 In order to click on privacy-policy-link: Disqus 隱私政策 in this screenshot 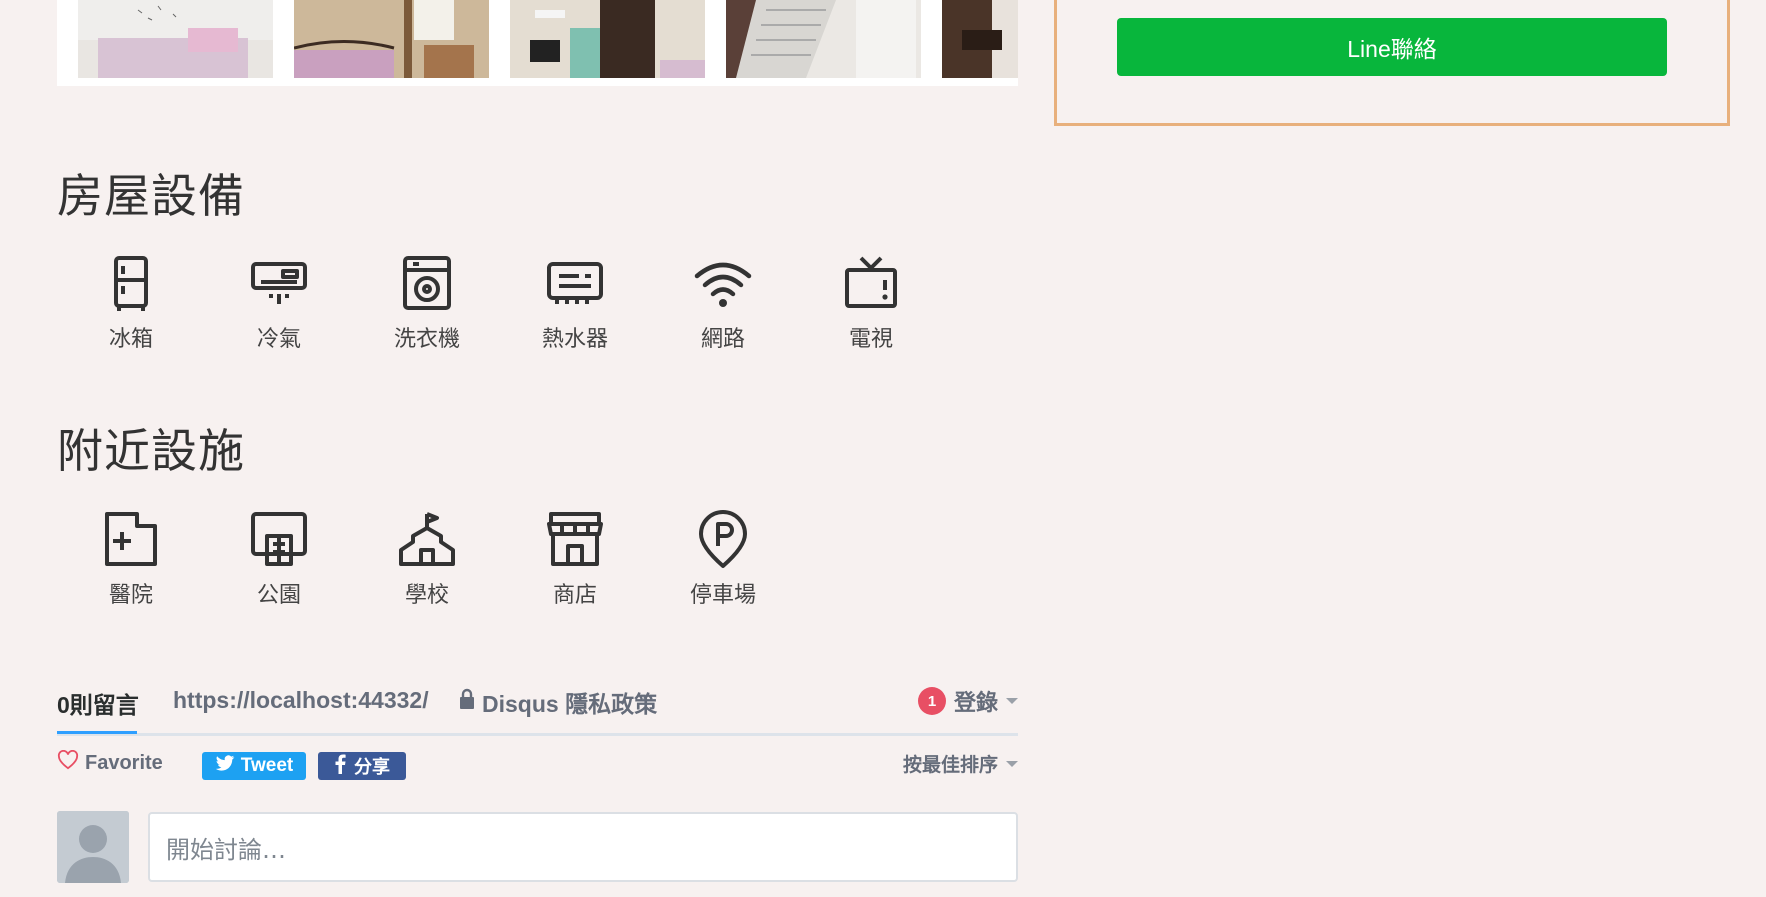, I will do `click(557, 702)`.